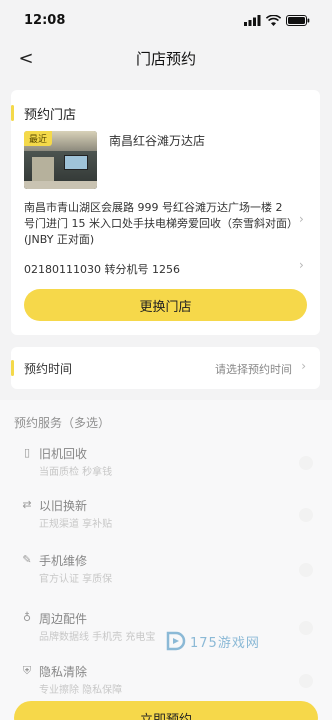 This screenshot has height=720, width=332. What do you see at coordinates (62, 423) in the screenshot?
I see `services-title: 预约服务（多选）` at bounding box center [62, 423].